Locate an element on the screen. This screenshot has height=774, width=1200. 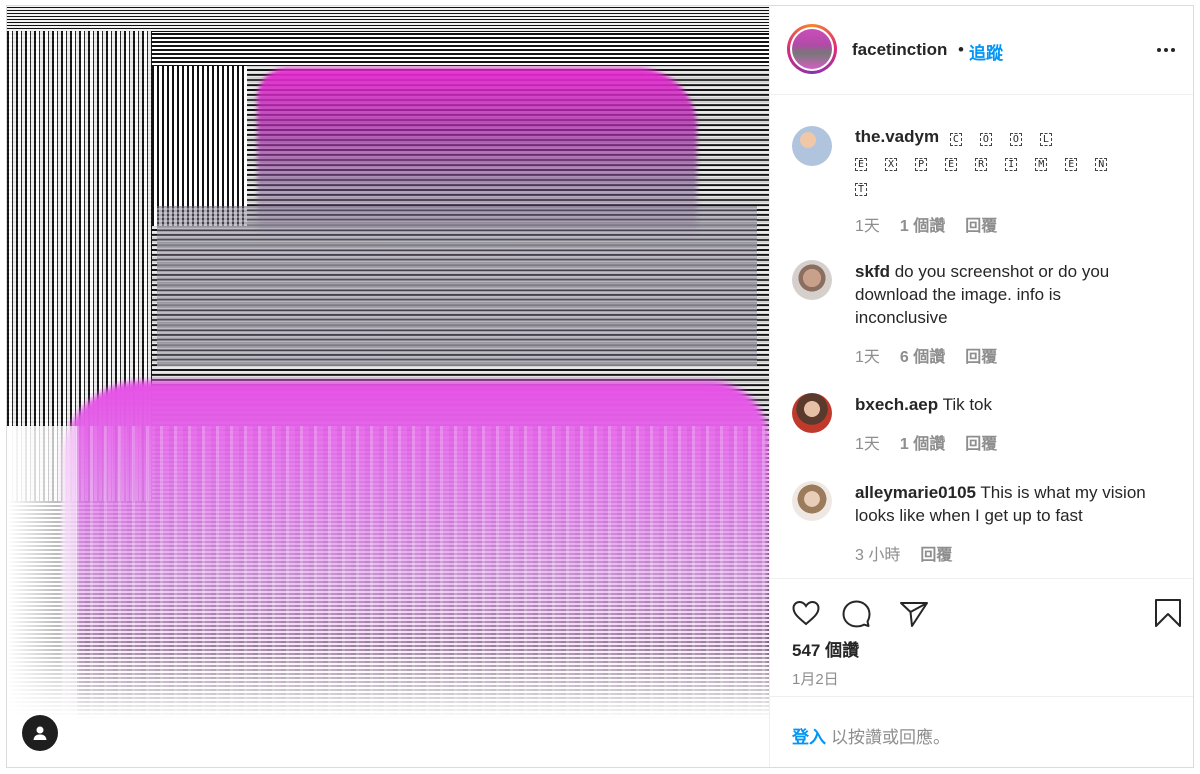
likes-count: 547 個讚 is located at coordinates (825, 648).